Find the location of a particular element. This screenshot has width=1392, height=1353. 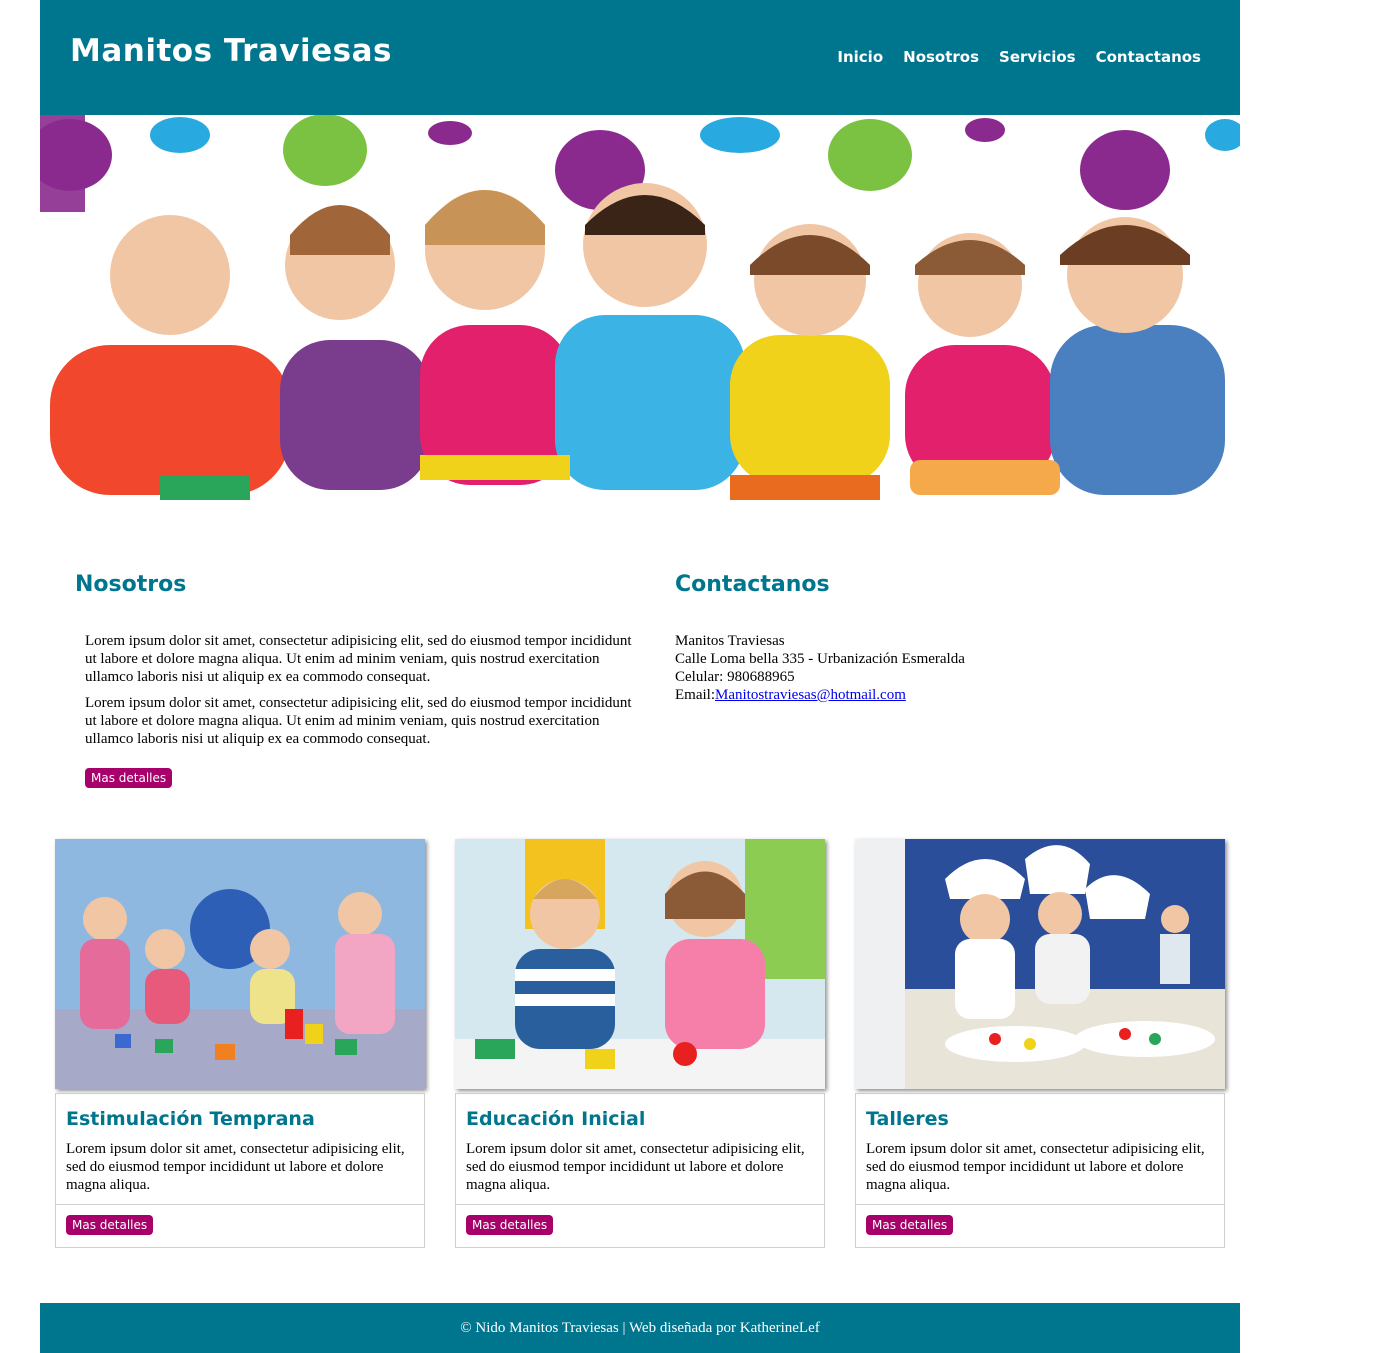

contact-name: Manitos Traviesas is located at coordinates (730, 641).